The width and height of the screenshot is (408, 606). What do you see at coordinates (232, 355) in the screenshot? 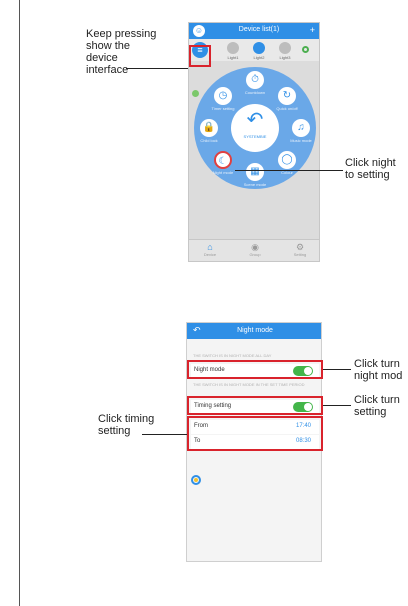
I see `night-mode-note: THE SWITCH IS IN NIGHT MODE ALL DAY` at bounding box center [232, 355].